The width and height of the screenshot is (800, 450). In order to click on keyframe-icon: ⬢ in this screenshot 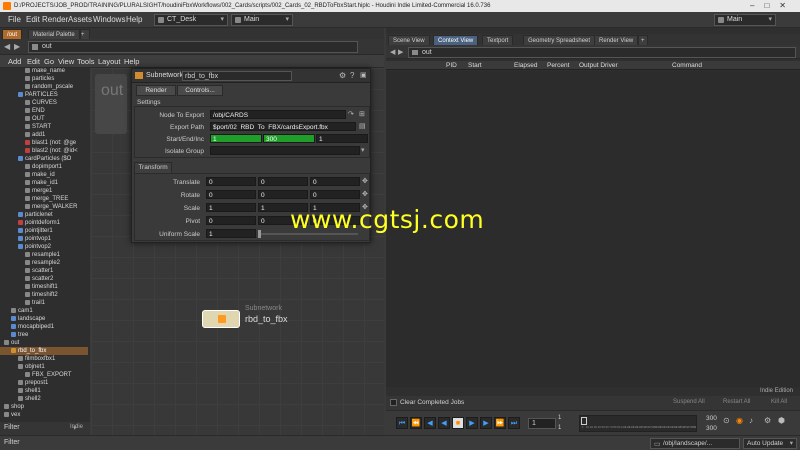, I will do `click(781, 420)`.